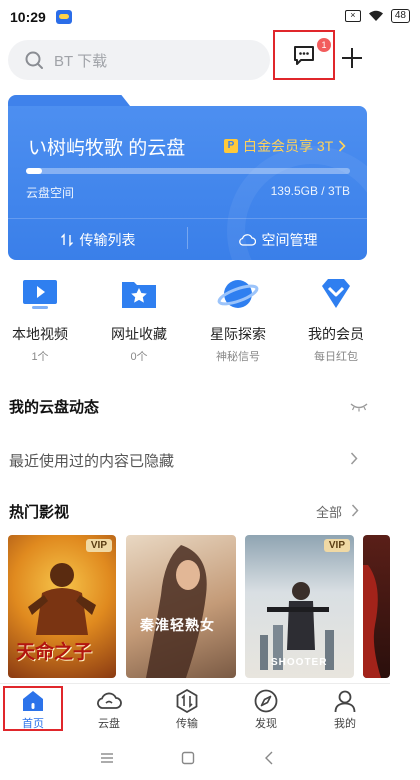 The height and width of the screenshot is (780, 420). Describe the element at coordinates (269, 758) in the screenshot. I see `back-icon` at that location.